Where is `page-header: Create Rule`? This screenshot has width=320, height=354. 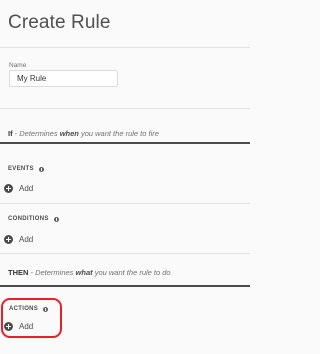 page-header: Create Rule is located at coordinates (125, 24).